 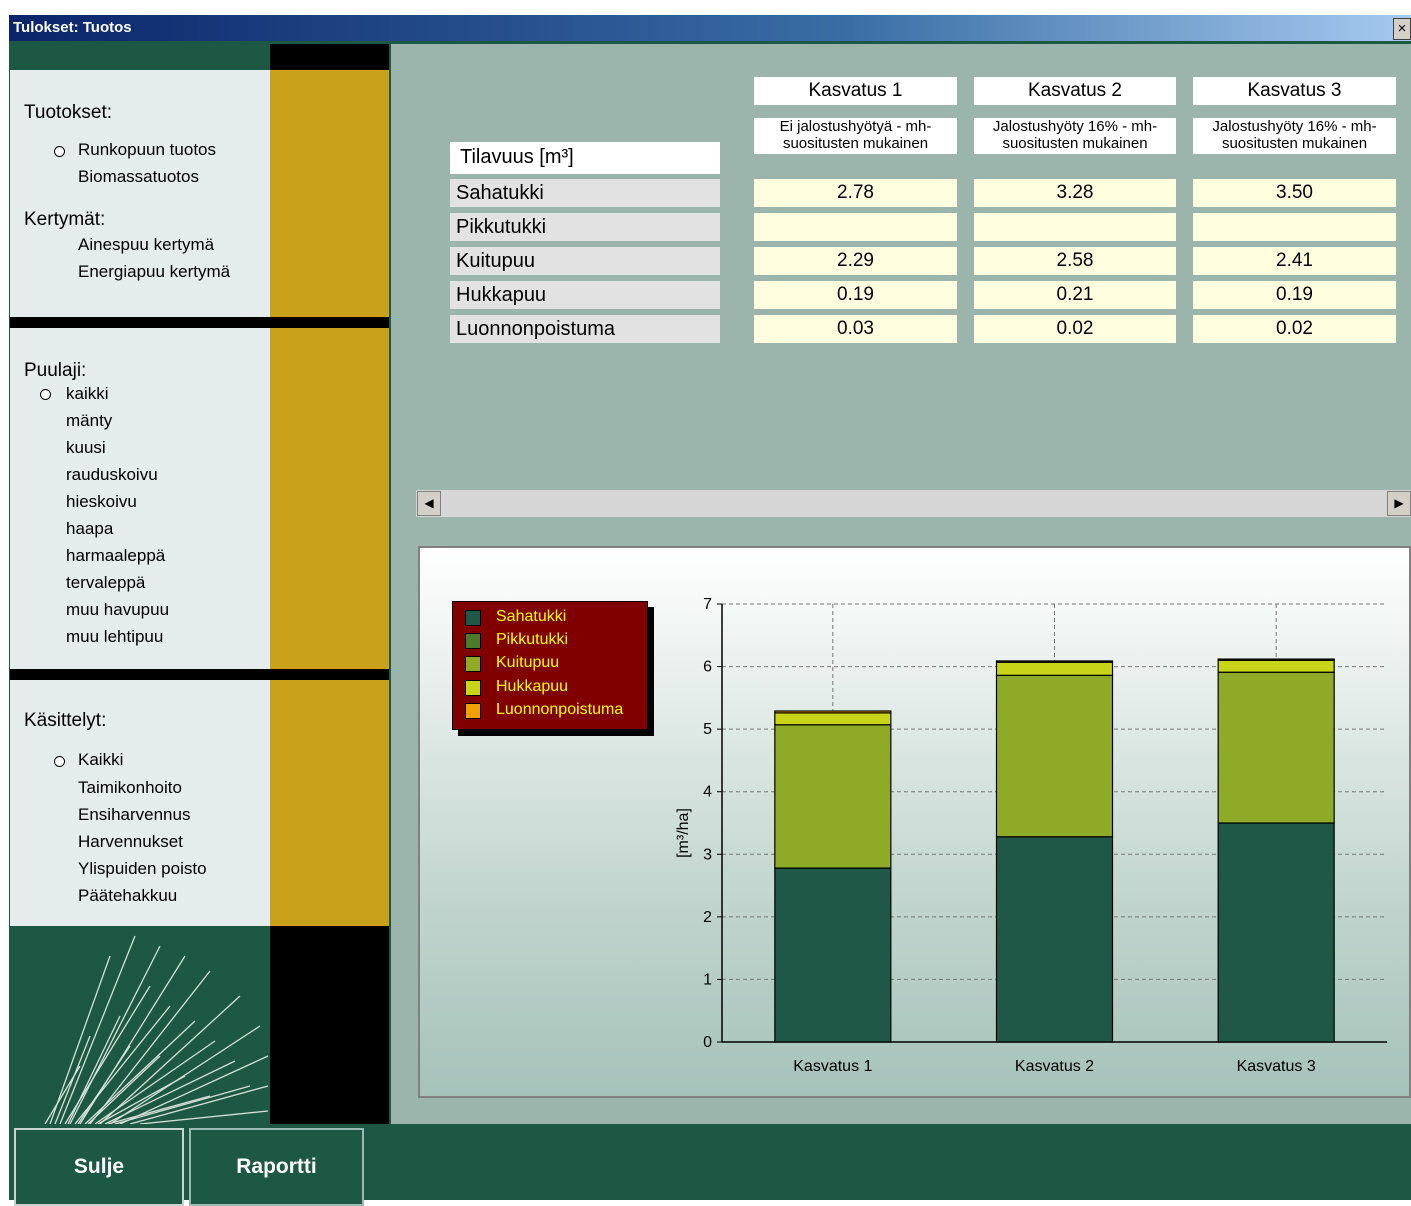 I want to click on y-tick-label: 0, so click(x=707, y=1042).